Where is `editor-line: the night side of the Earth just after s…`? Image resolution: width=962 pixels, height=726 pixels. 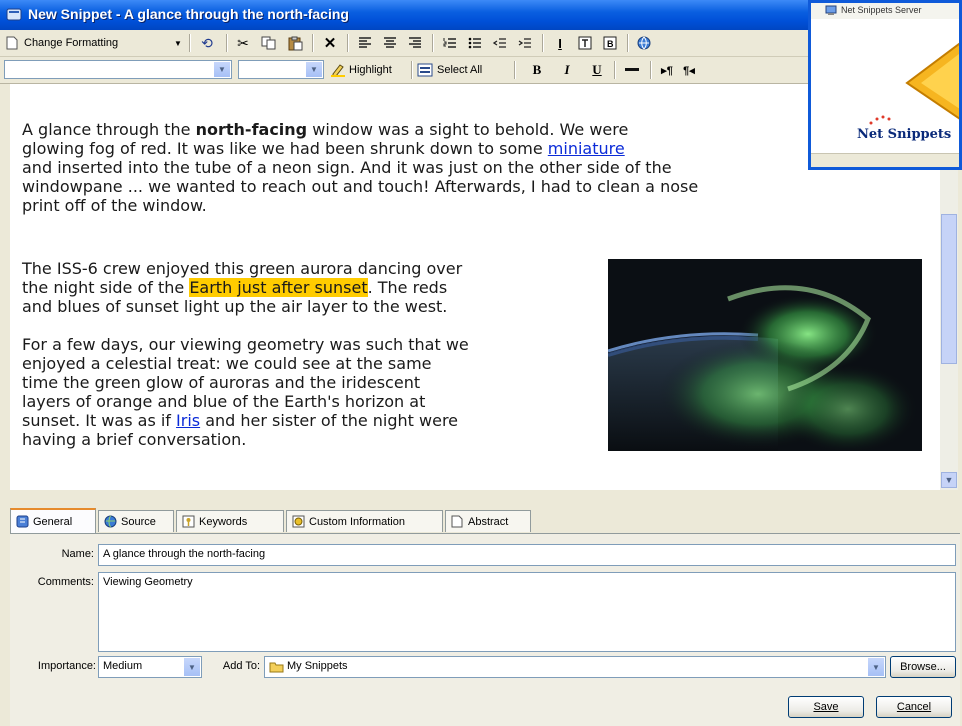
editor-line: the night side of the Earth just after s… is located at coordinates (235, 287).